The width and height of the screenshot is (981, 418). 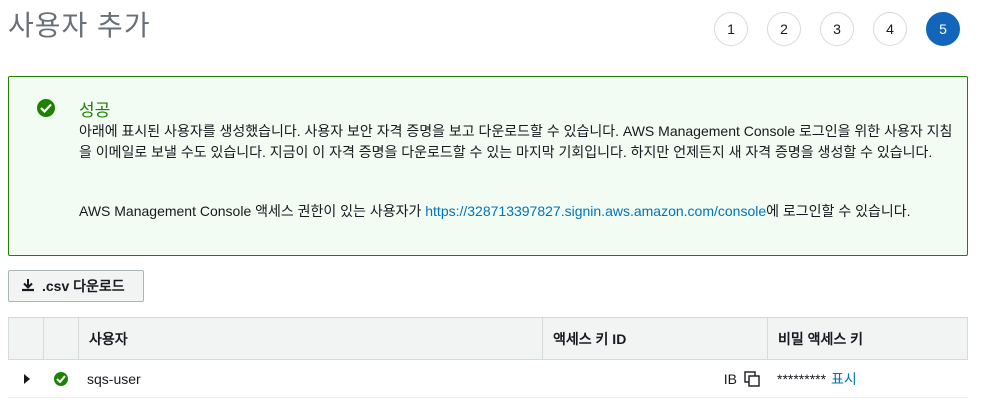 I want to click on header-expand, so click(x=26, y=338).